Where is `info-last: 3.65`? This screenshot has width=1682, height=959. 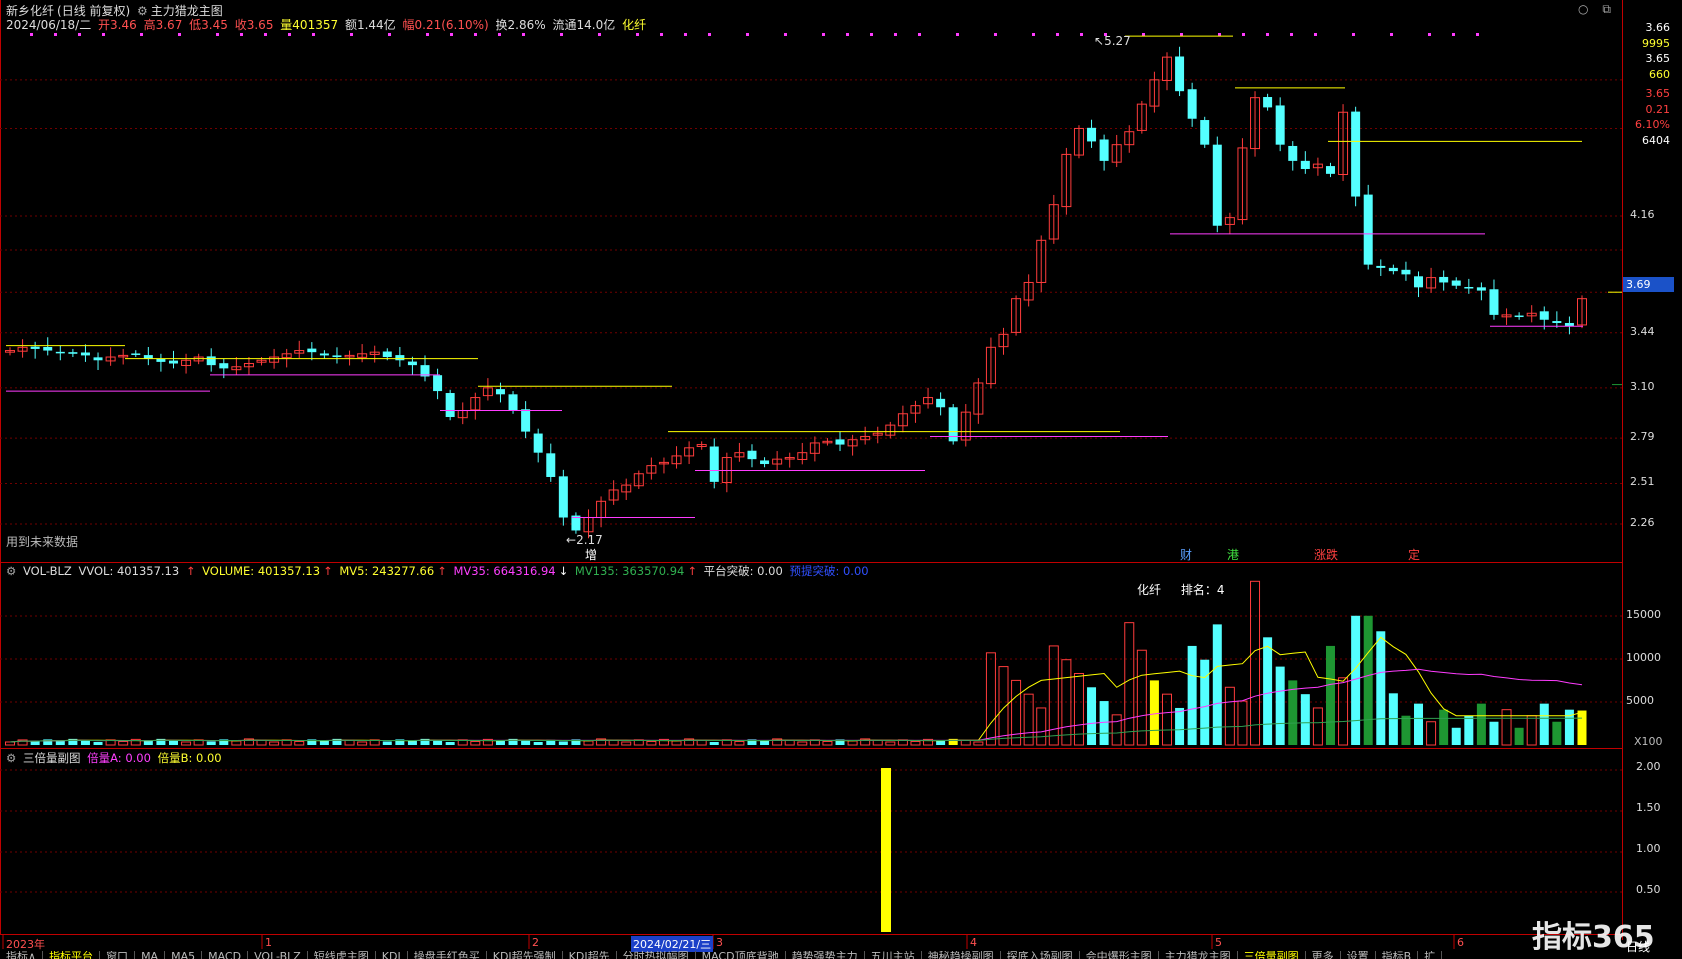
info-last: 3.65 is located at coordinates (1658, 93).